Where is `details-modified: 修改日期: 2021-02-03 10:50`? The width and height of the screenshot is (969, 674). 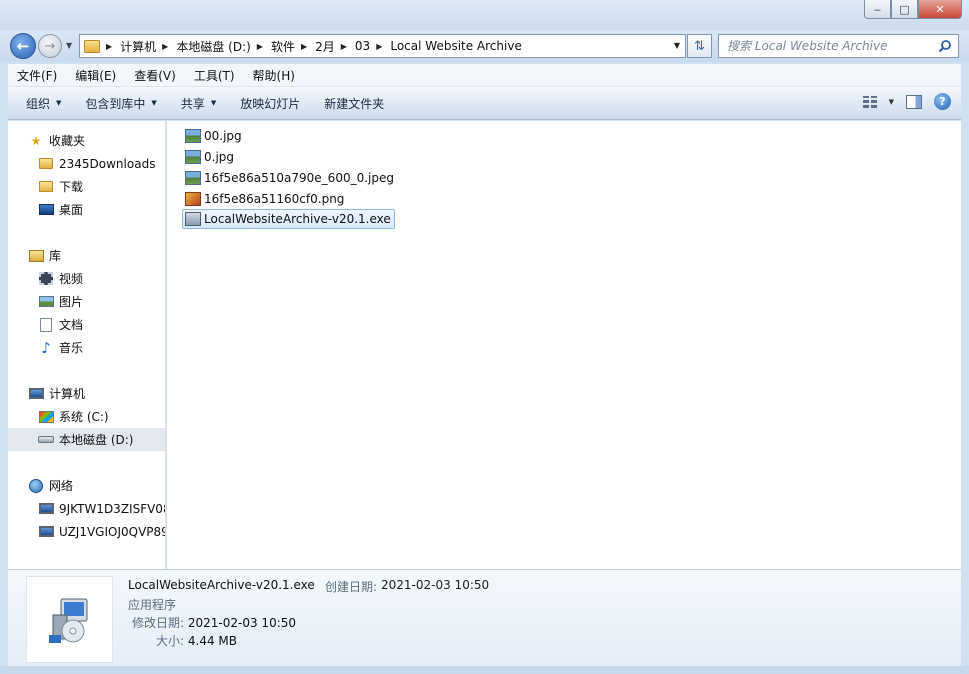
details-modified: 修改日期: 2021-02-03 10:50 is located at coordinates (214, 622).